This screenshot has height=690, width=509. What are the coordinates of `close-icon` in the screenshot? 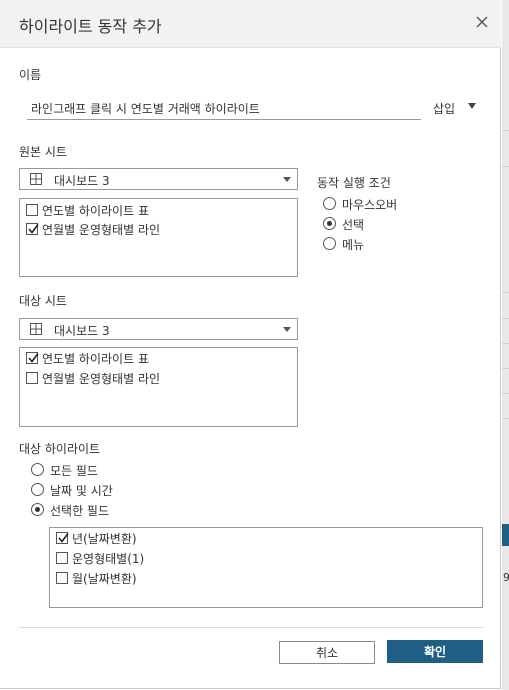 It's located at (482, 22).